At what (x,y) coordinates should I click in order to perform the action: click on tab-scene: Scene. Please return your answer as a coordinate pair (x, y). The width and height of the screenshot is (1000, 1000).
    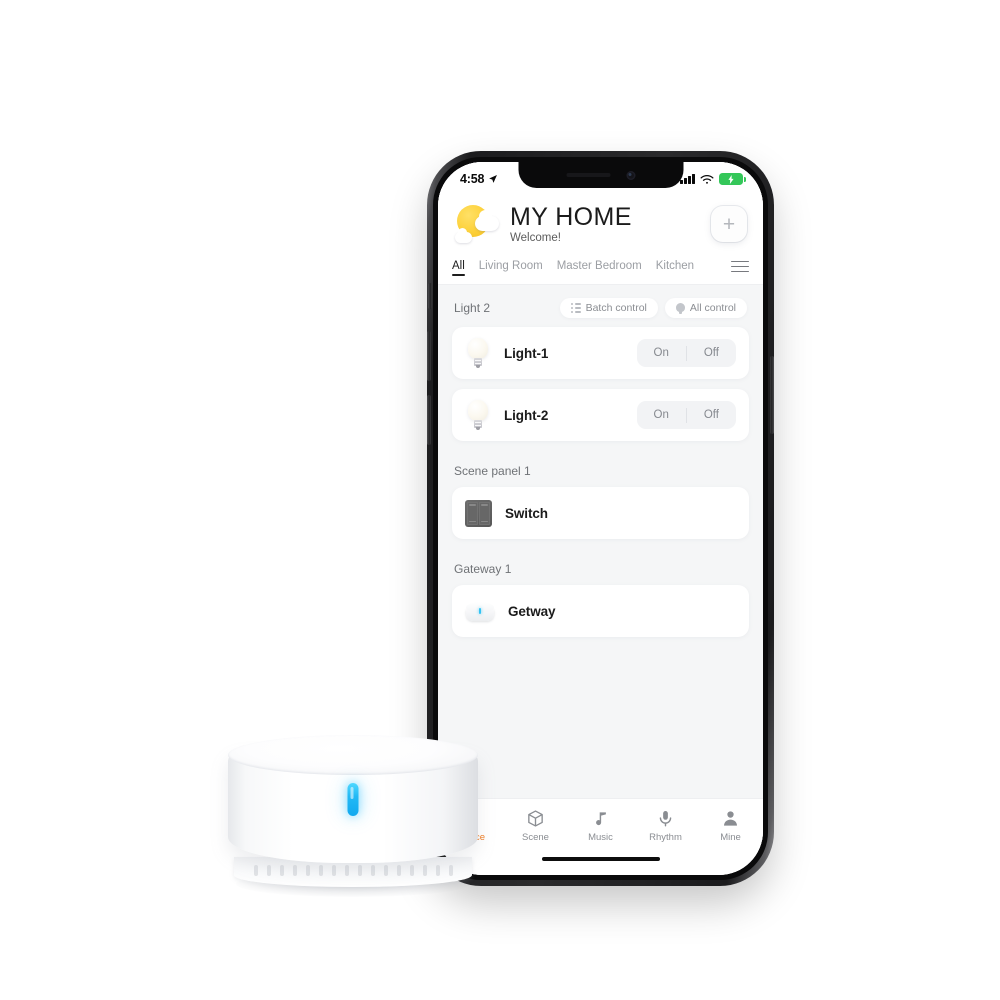
    Looking at the image, I should click on (535, 826).